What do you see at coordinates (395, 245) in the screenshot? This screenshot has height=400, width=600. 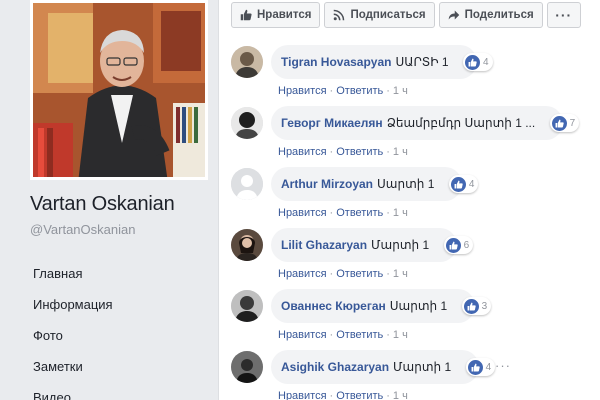 I see `comment-text: Մարտի` at bounding box center [395, 245].